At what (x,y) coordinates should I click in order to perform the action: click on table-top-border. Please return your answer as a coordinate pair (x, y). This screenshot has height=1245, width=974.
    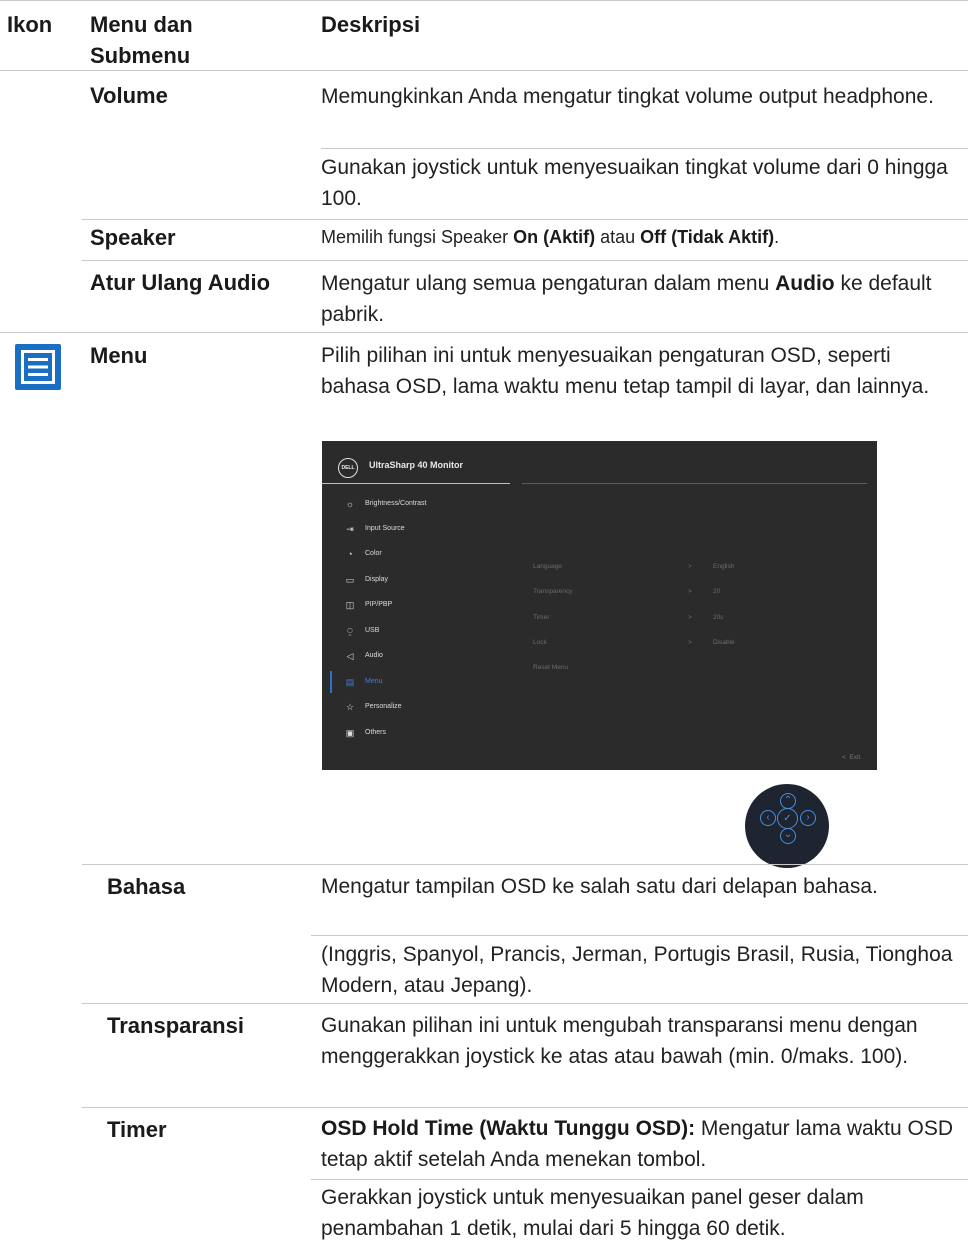
    Looking at the image, I should click on (484, 0).